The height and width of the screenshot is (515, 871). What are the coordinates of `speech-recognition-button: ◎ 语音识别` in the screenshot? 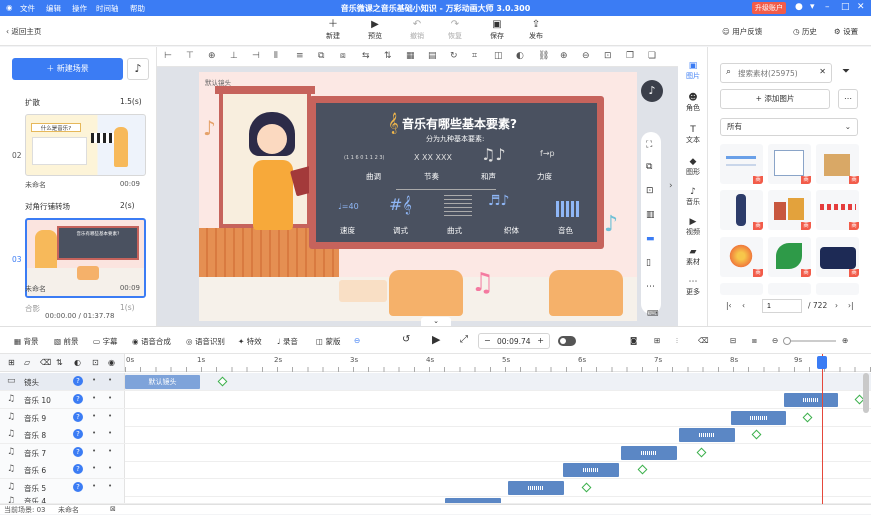 It's located at (205, 341).